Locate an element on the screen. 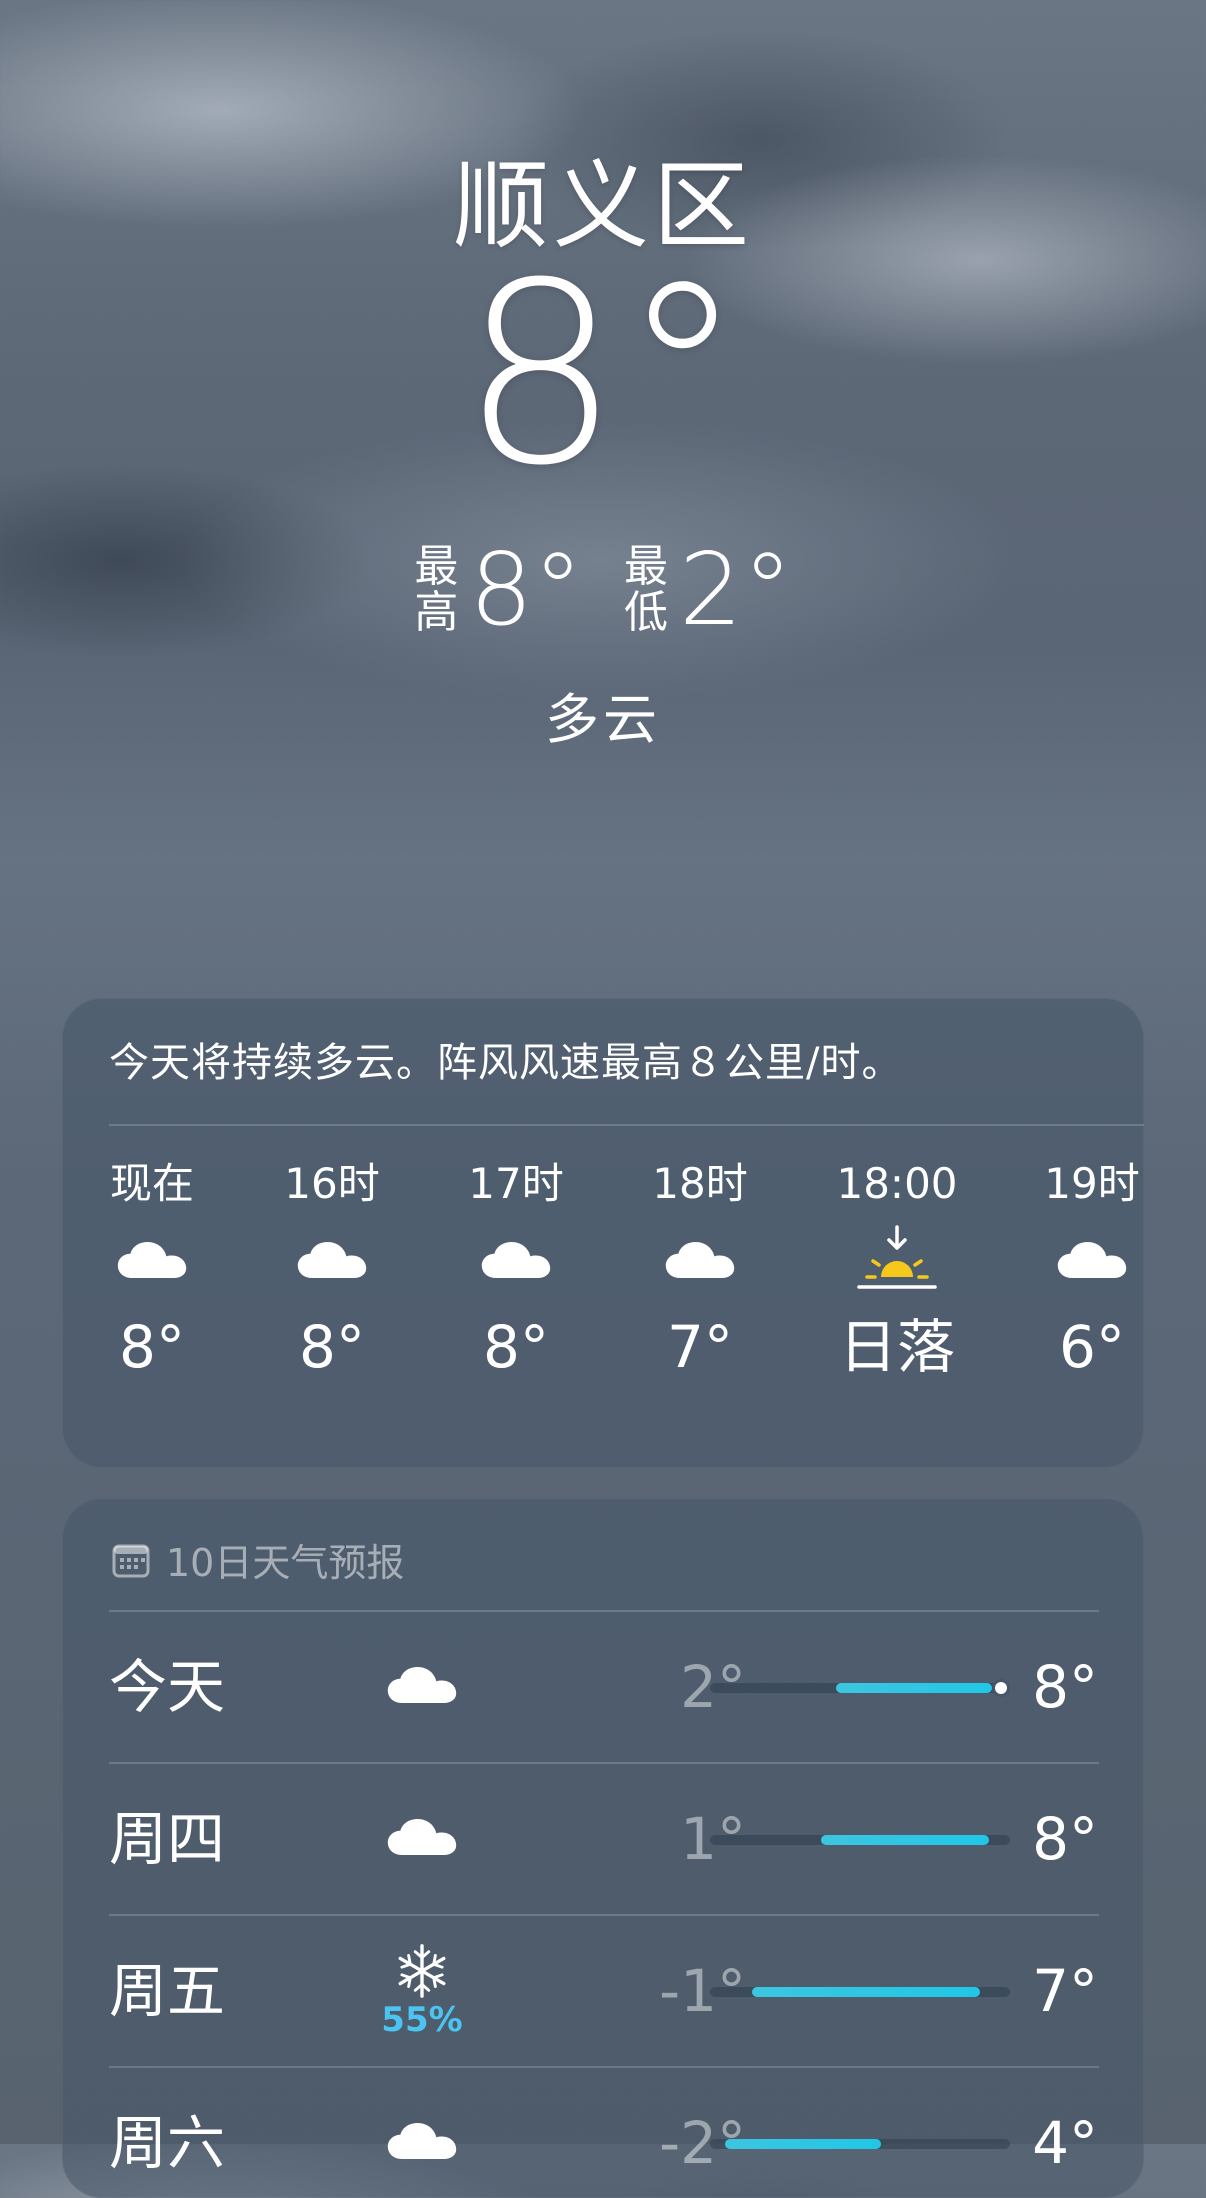 The height and width of the screenshot is (2198, 1206). day-high-temperature: 7° is located at coordinates (1065, 1991).